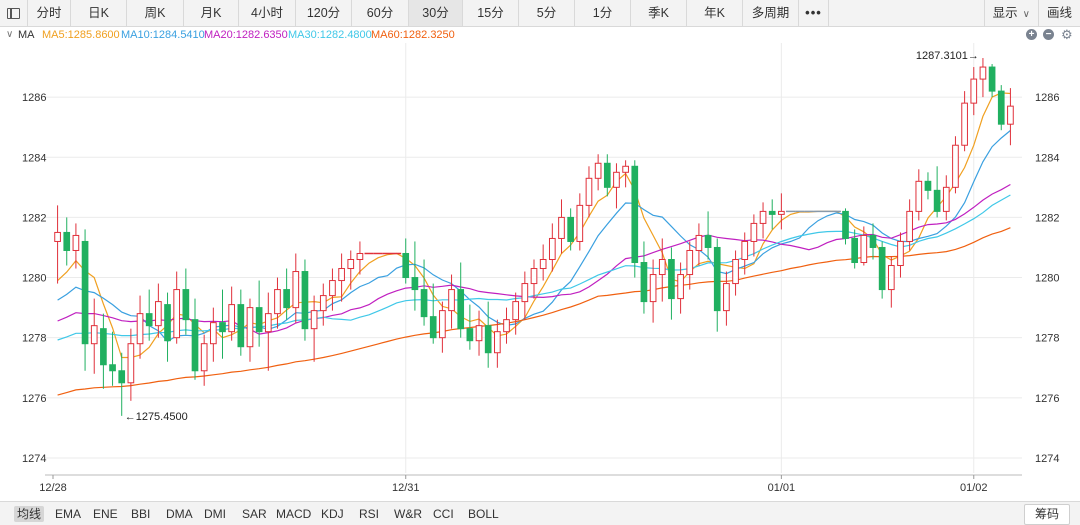  Describe the element at coordinates (99, 13) in the screenshot. I see `tab-1: 日K` at that location.